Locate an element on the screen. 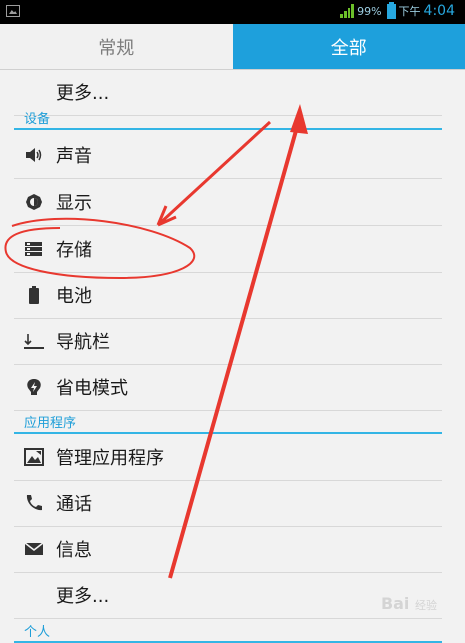 Image resolution: width=465 pixels, height=643 pixels. signal-icon is located at coordinates (347, 11).